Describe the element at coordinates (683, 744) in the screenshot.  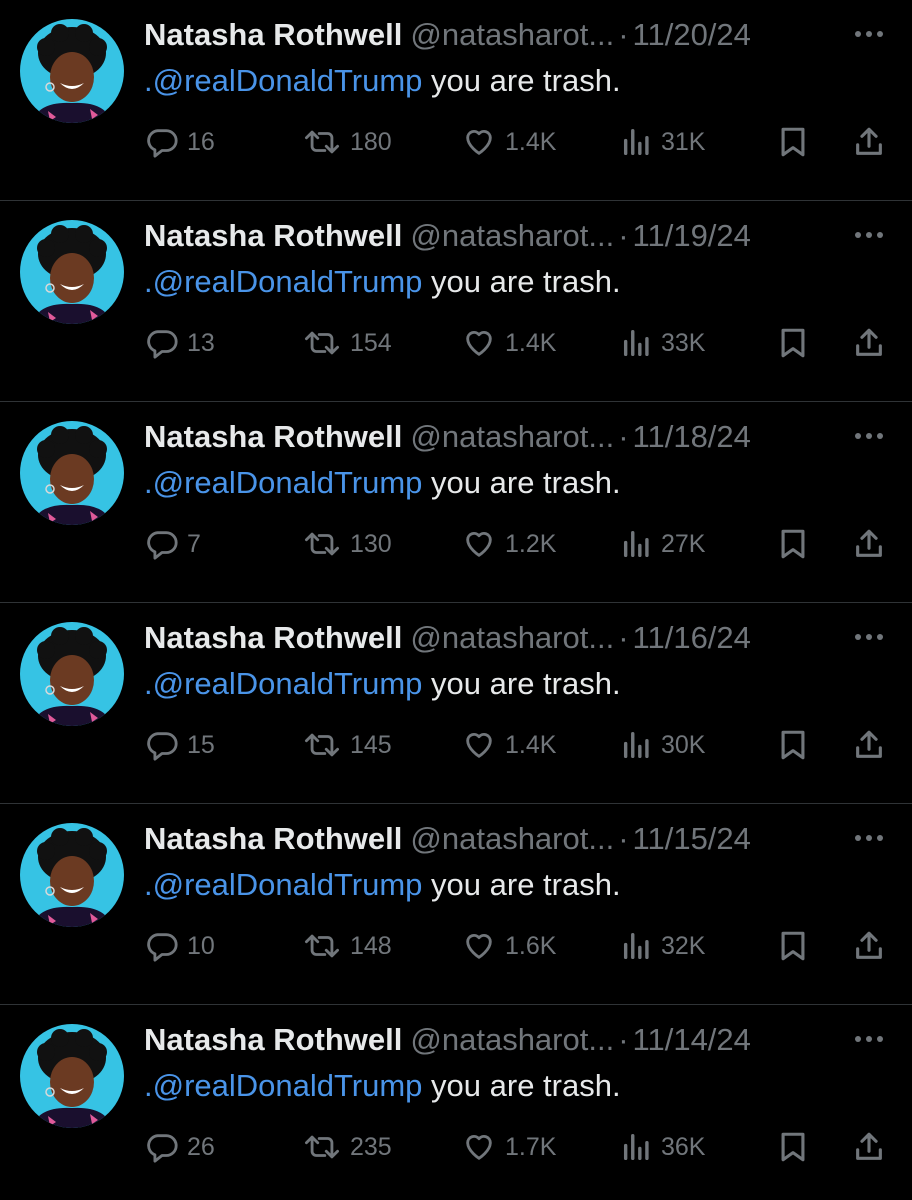
I see `views-count: 30K` at that location.